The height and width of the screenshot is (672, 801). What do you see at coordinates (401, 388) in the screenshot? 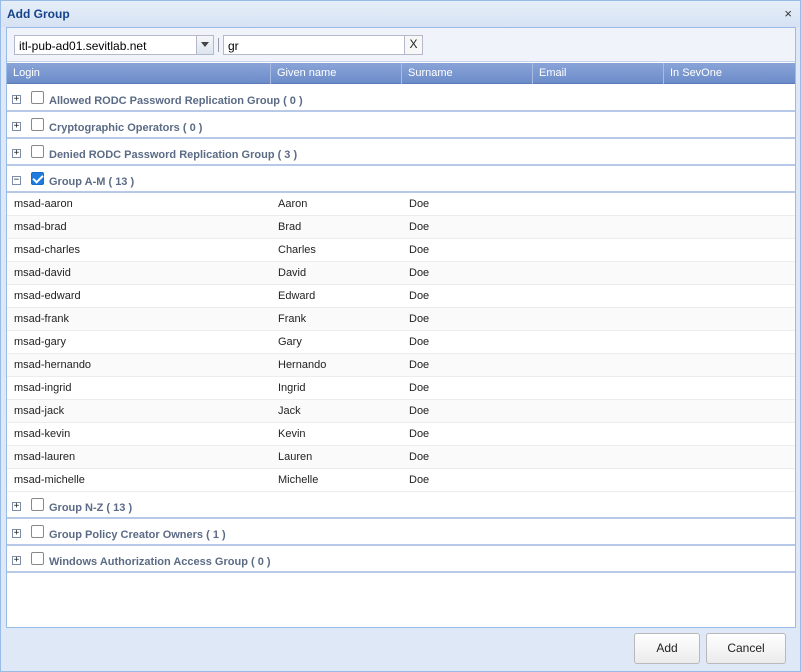
I see `table-row: msad-ingrid Ingrid Doe` at bounding box center [401, 388].